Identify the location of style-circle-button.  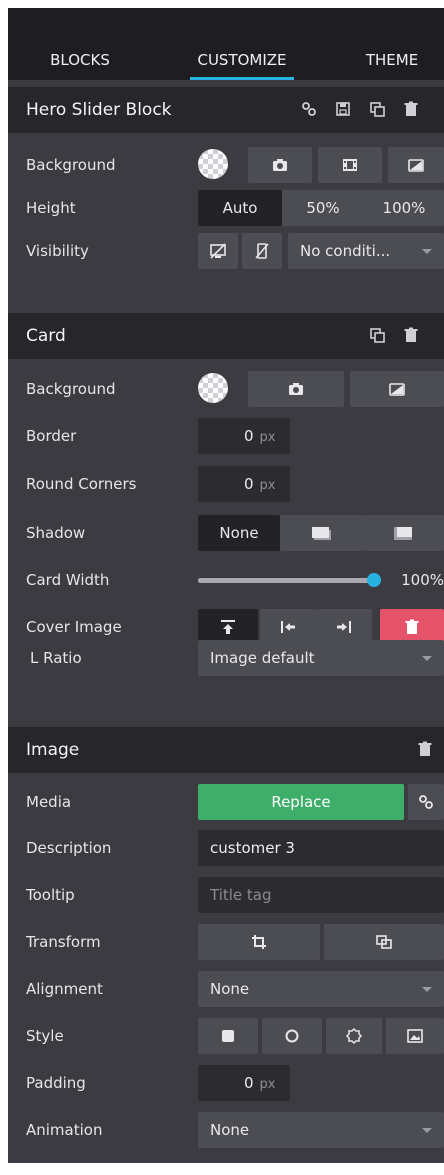
(292, 1036).